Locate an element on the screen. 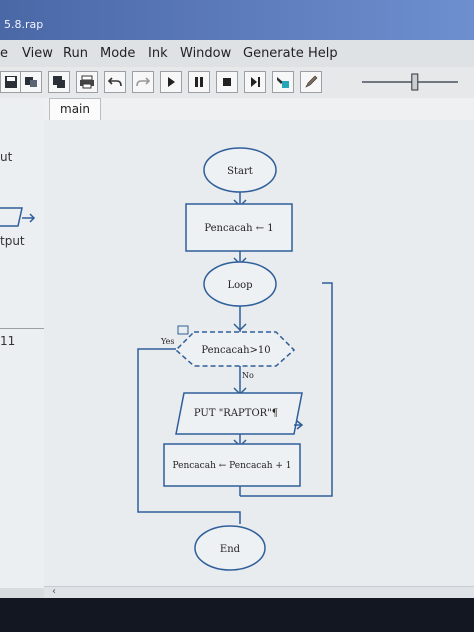 Image resolution: width=474 pixels, height=632 pixels. copy-button is located at coordinates (59, 82).